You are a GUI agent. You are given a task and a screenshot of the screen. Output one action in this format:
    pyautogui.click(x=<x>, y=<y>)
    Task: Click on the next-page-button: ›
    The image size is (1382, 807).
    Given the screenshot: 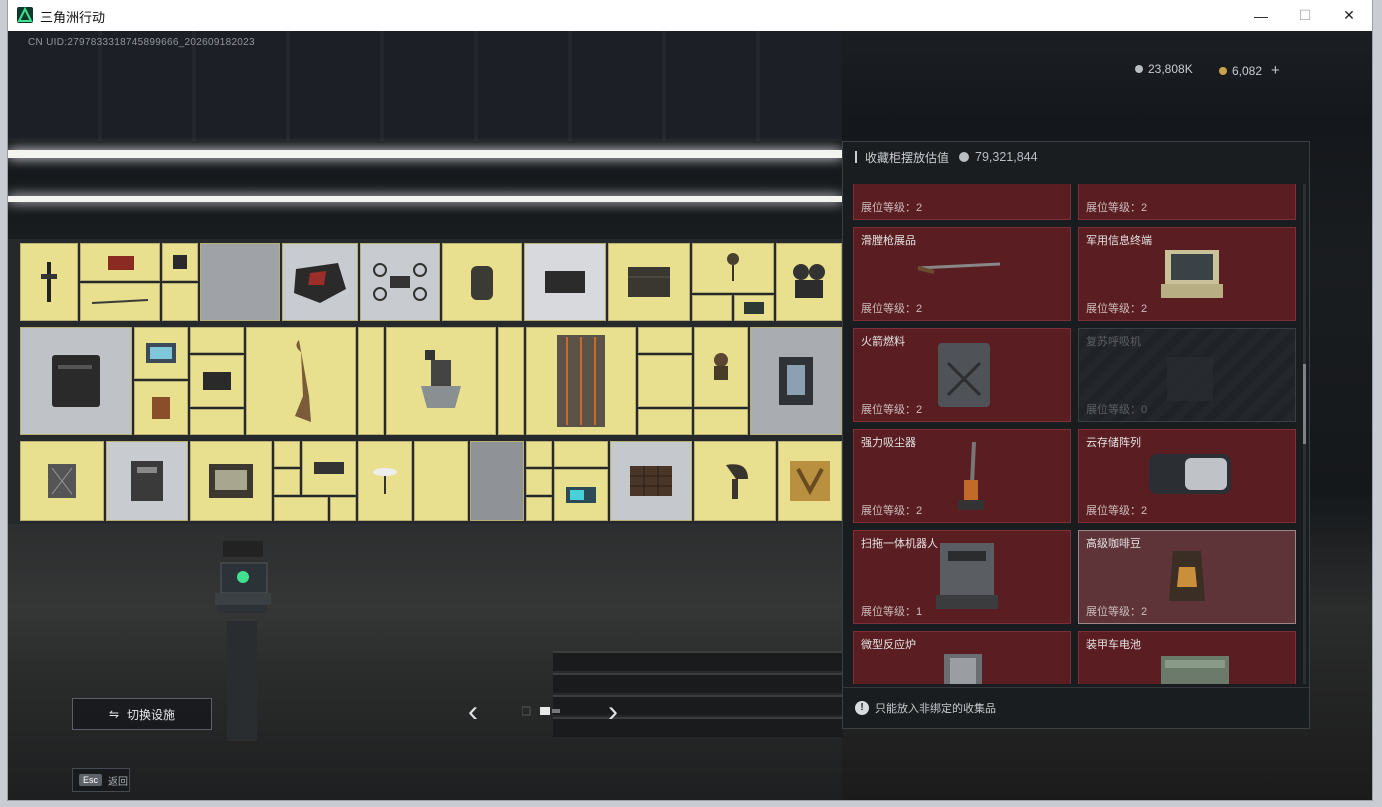 What is the action you would take?
    pyautogui.click(x=613, y=712)
    